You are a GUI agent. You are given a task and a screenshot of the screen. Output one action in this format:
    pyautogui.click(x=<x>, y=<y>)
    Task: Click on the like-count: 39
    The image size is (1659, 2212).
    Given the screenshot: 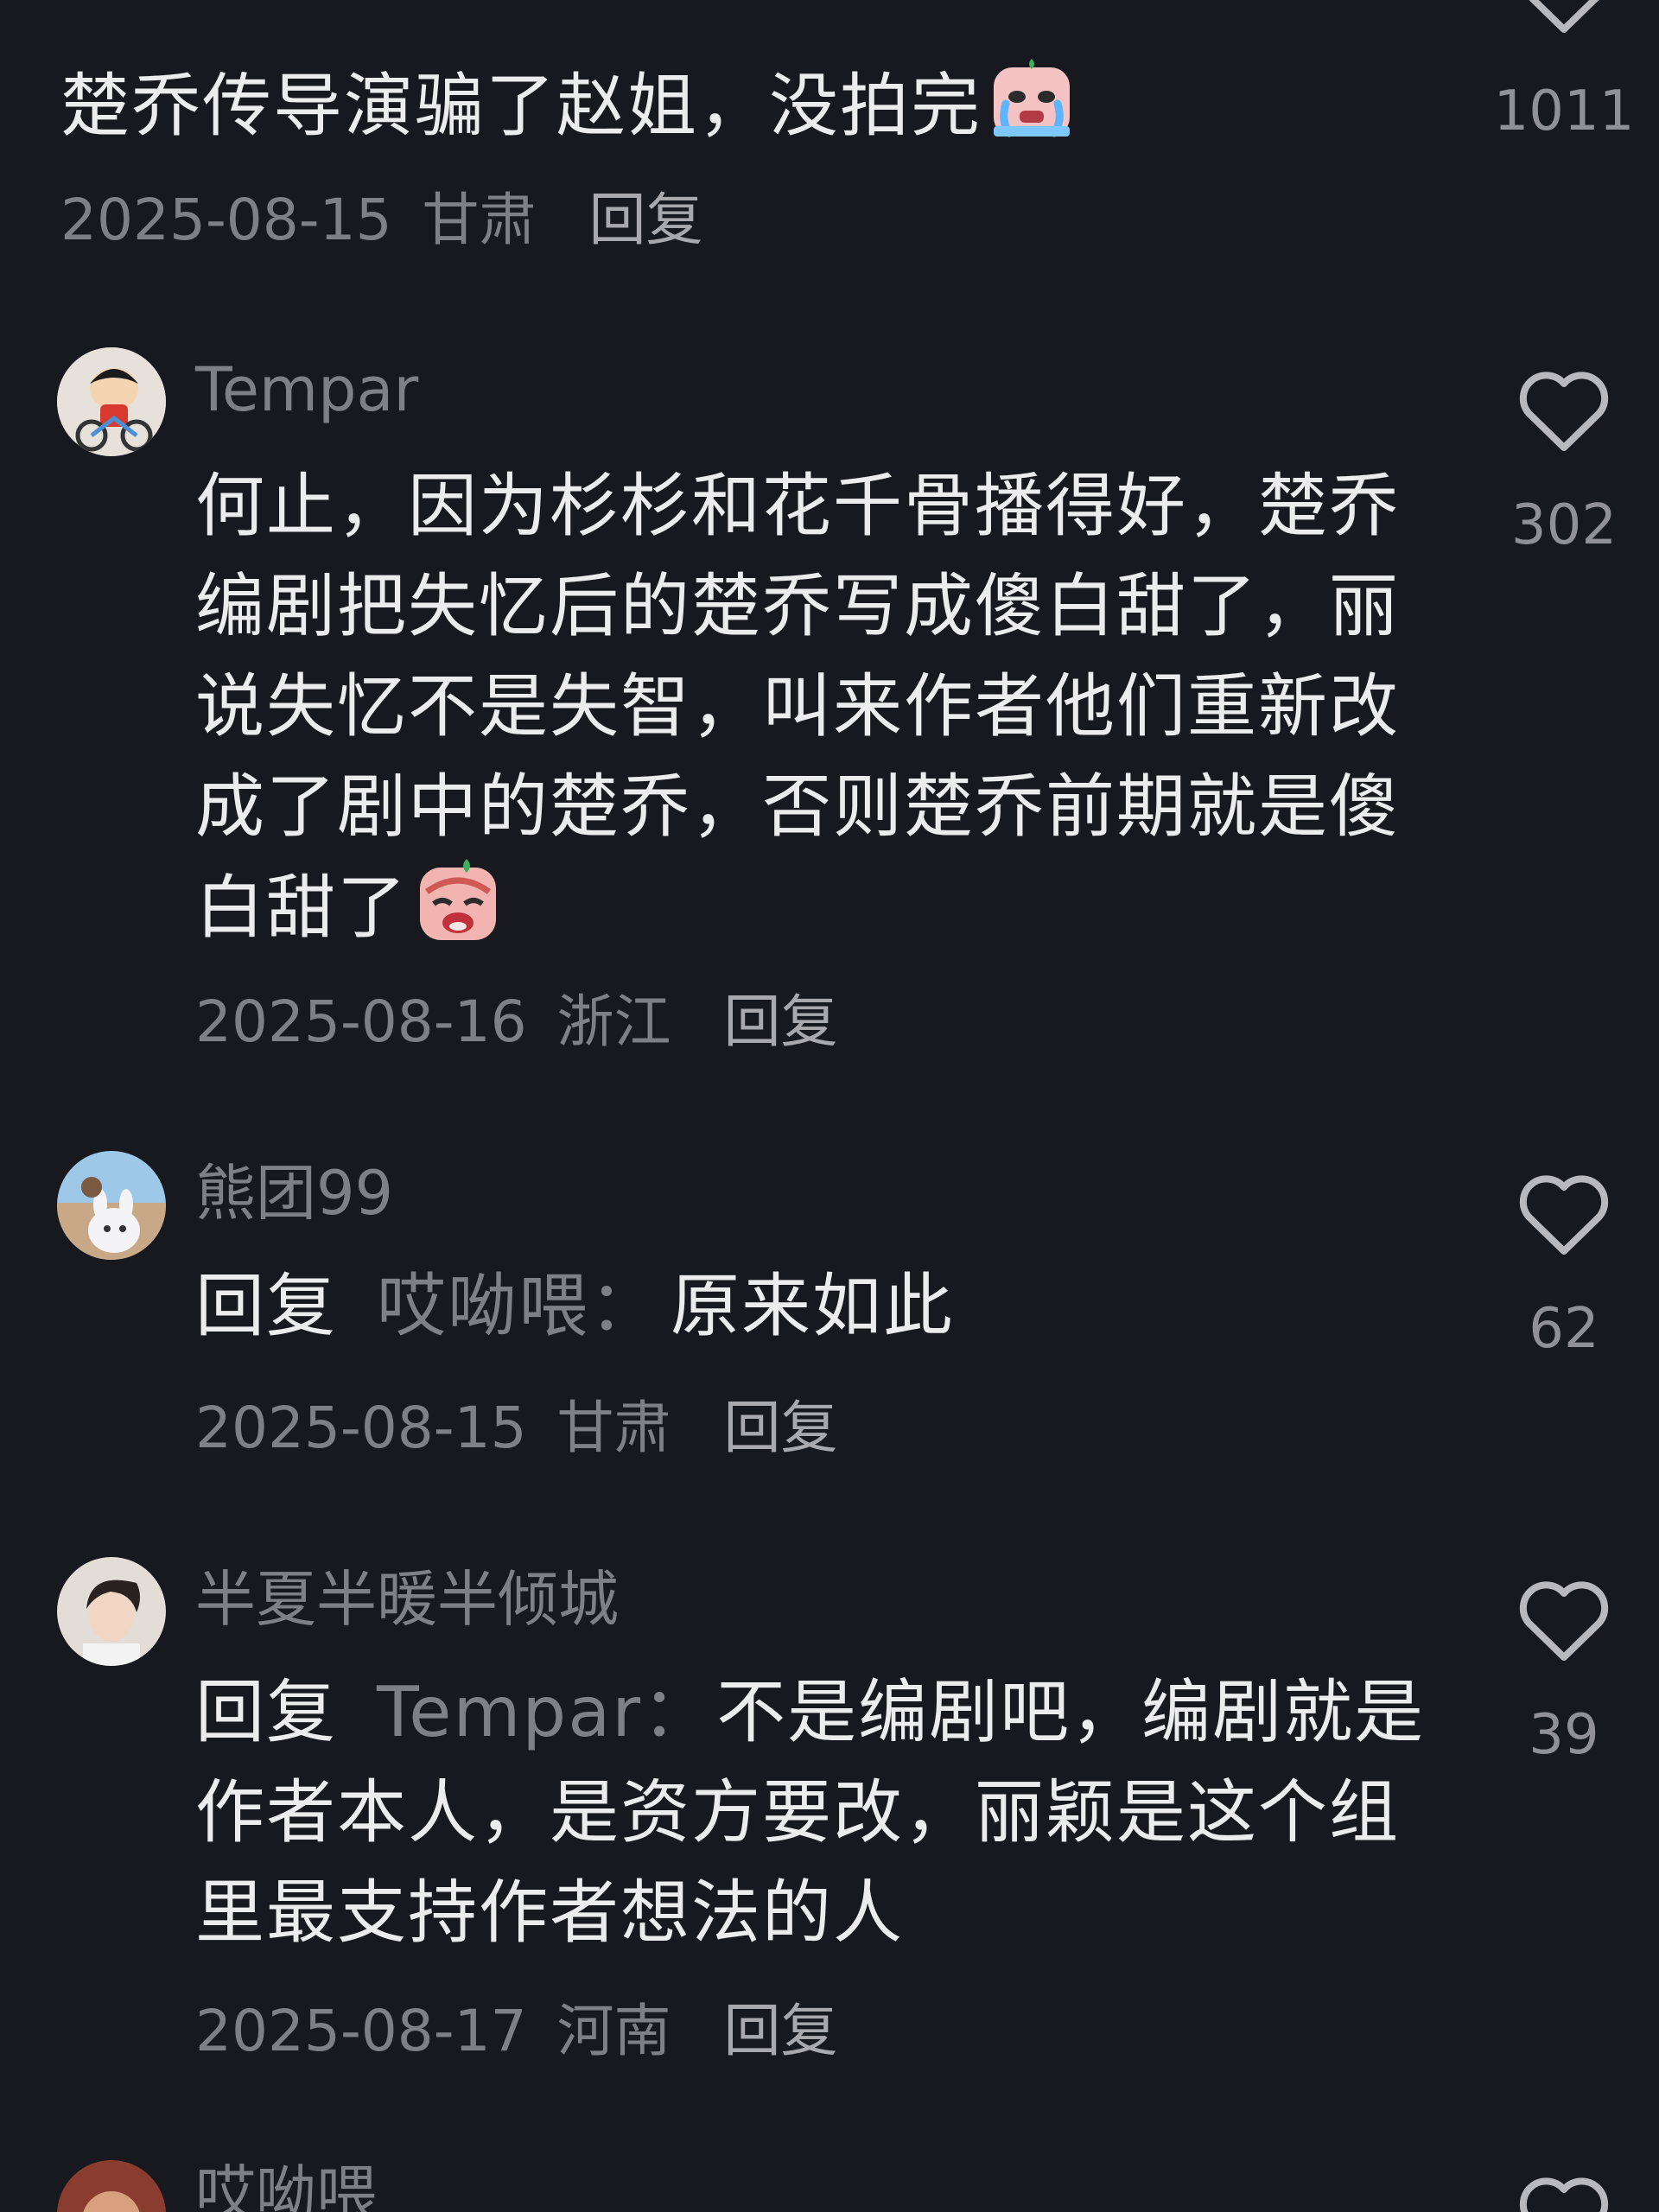 What is the action you would take?
    pyautogui.click(x=1564, y=1735)
    